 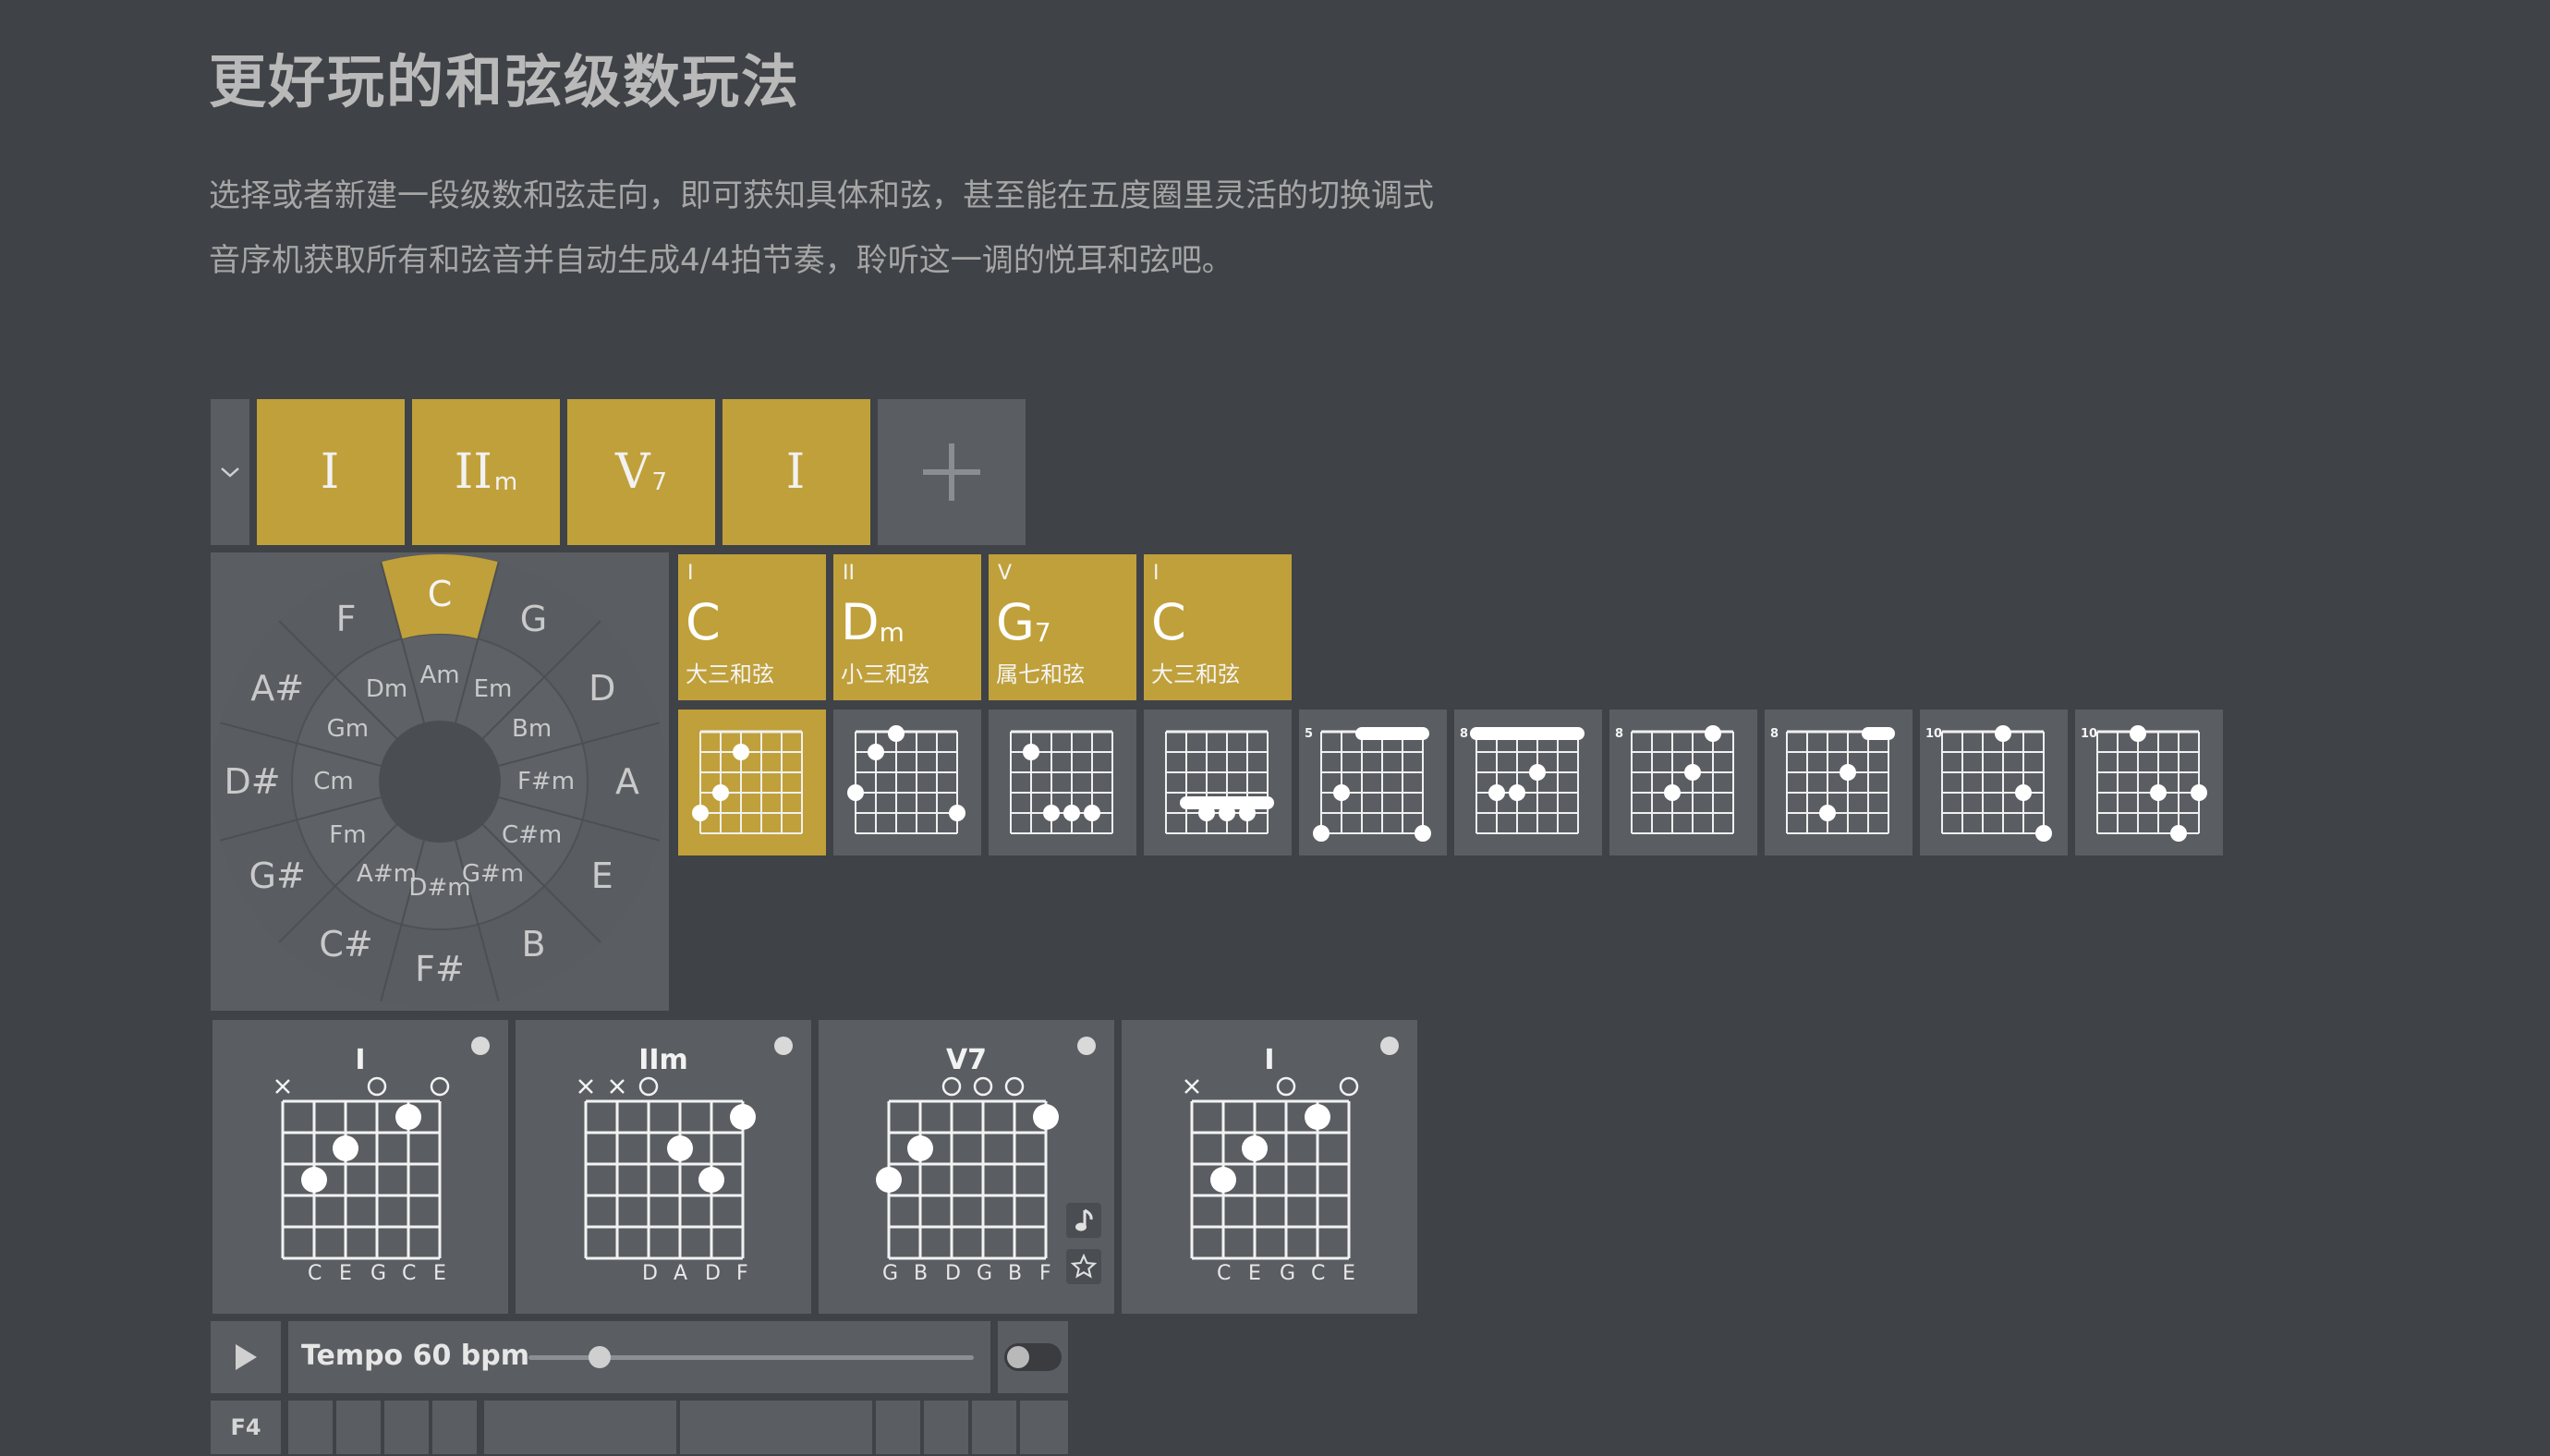 I want to click on play-note-button, so click(x=1083, y=1220).